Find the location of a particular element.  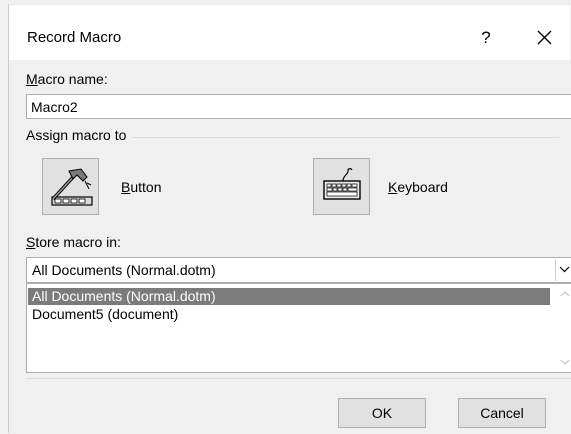

dialog-title: Record Macro is located at coordinates (74, 37).